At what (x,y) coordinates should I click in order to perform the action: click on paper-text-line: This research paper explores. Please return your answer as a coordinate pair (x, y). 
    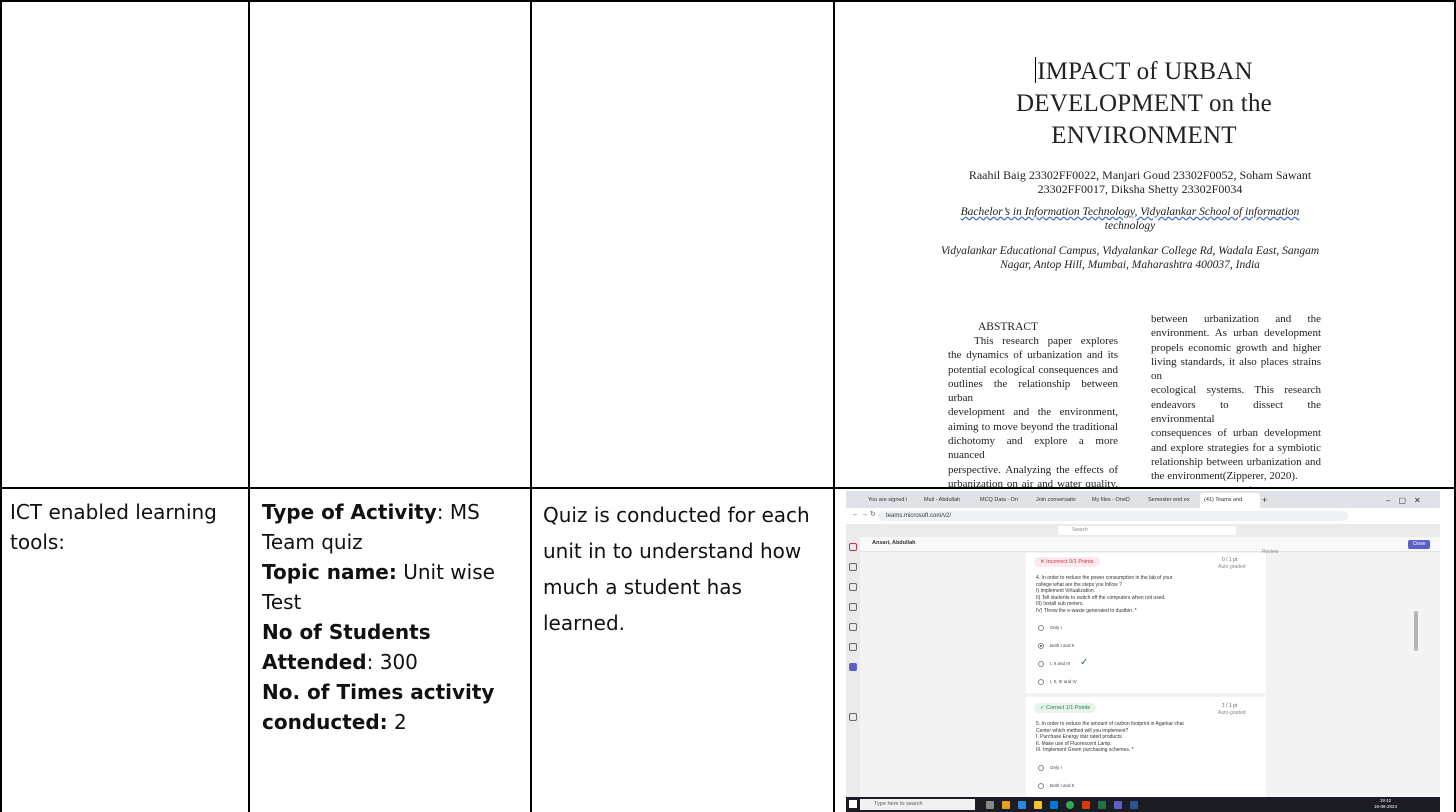
    Looking at the image, I should click on (1046, 341).